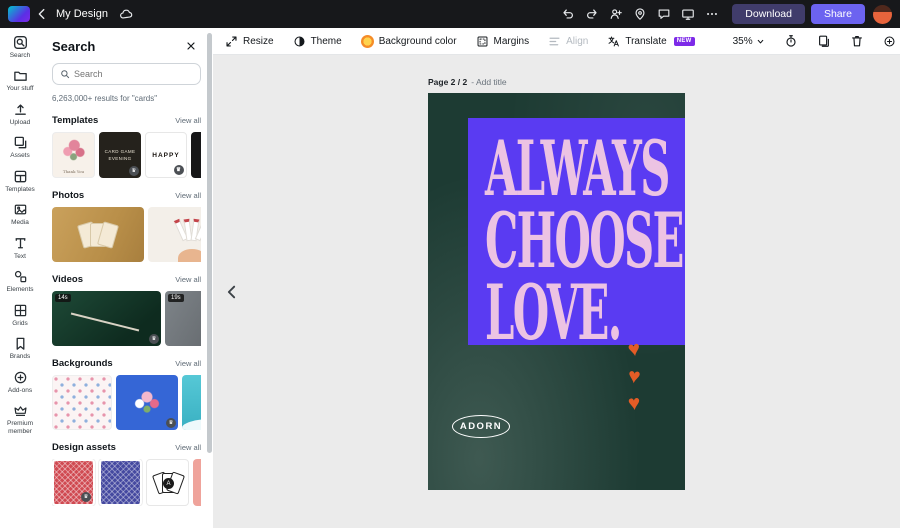 The width and height of the screenshot is (900, 528). I want to click on plus-circle-icon, so click(889, 41).